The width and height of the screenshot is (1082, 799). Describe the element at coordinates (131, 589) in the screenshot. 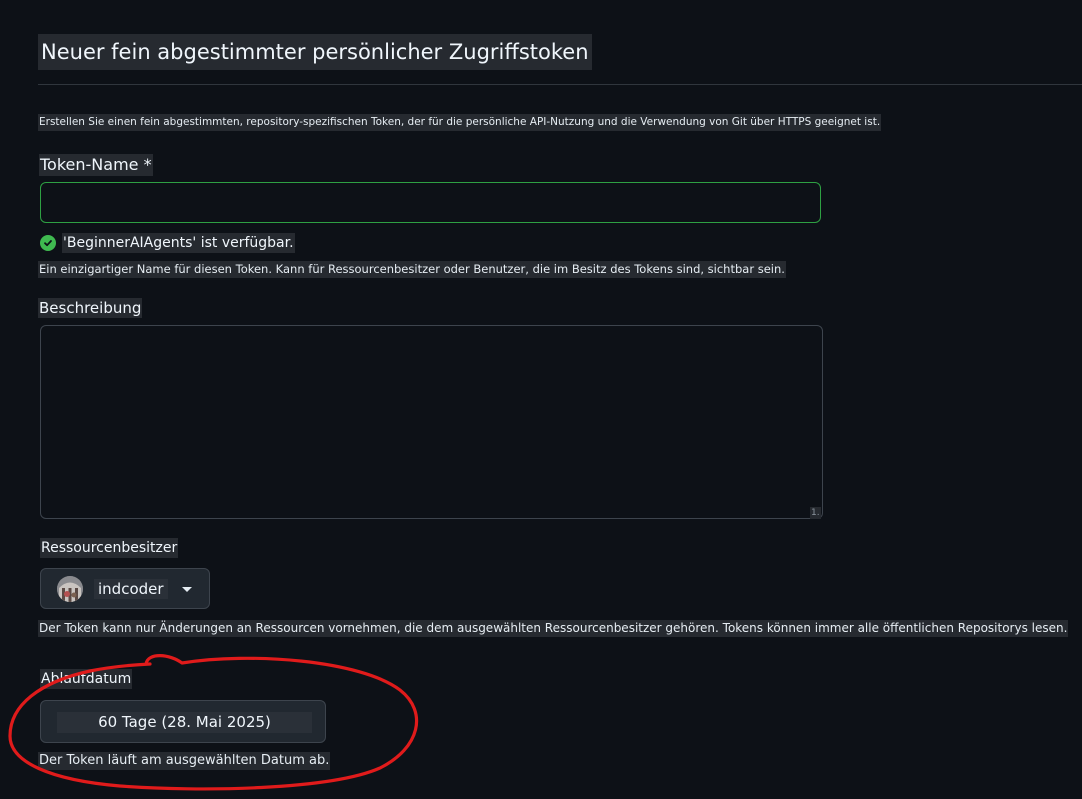

I see `resource-owner-name: indcoder` at that location.